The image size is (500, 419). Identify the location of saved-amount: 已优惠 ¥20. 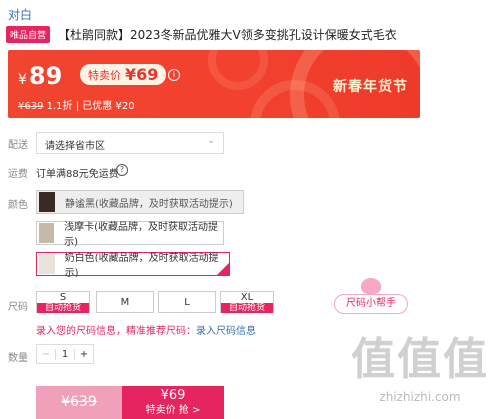
(108, 106).